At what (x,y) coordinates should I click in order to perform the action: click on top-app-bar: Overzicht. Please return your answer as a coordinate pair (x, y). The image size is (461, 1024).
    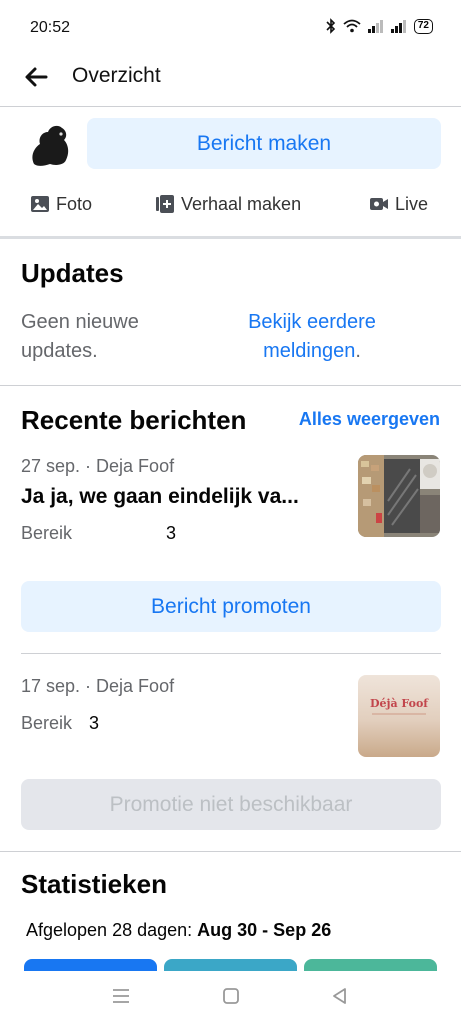
    Looking at the image, I should click on (230, 81).